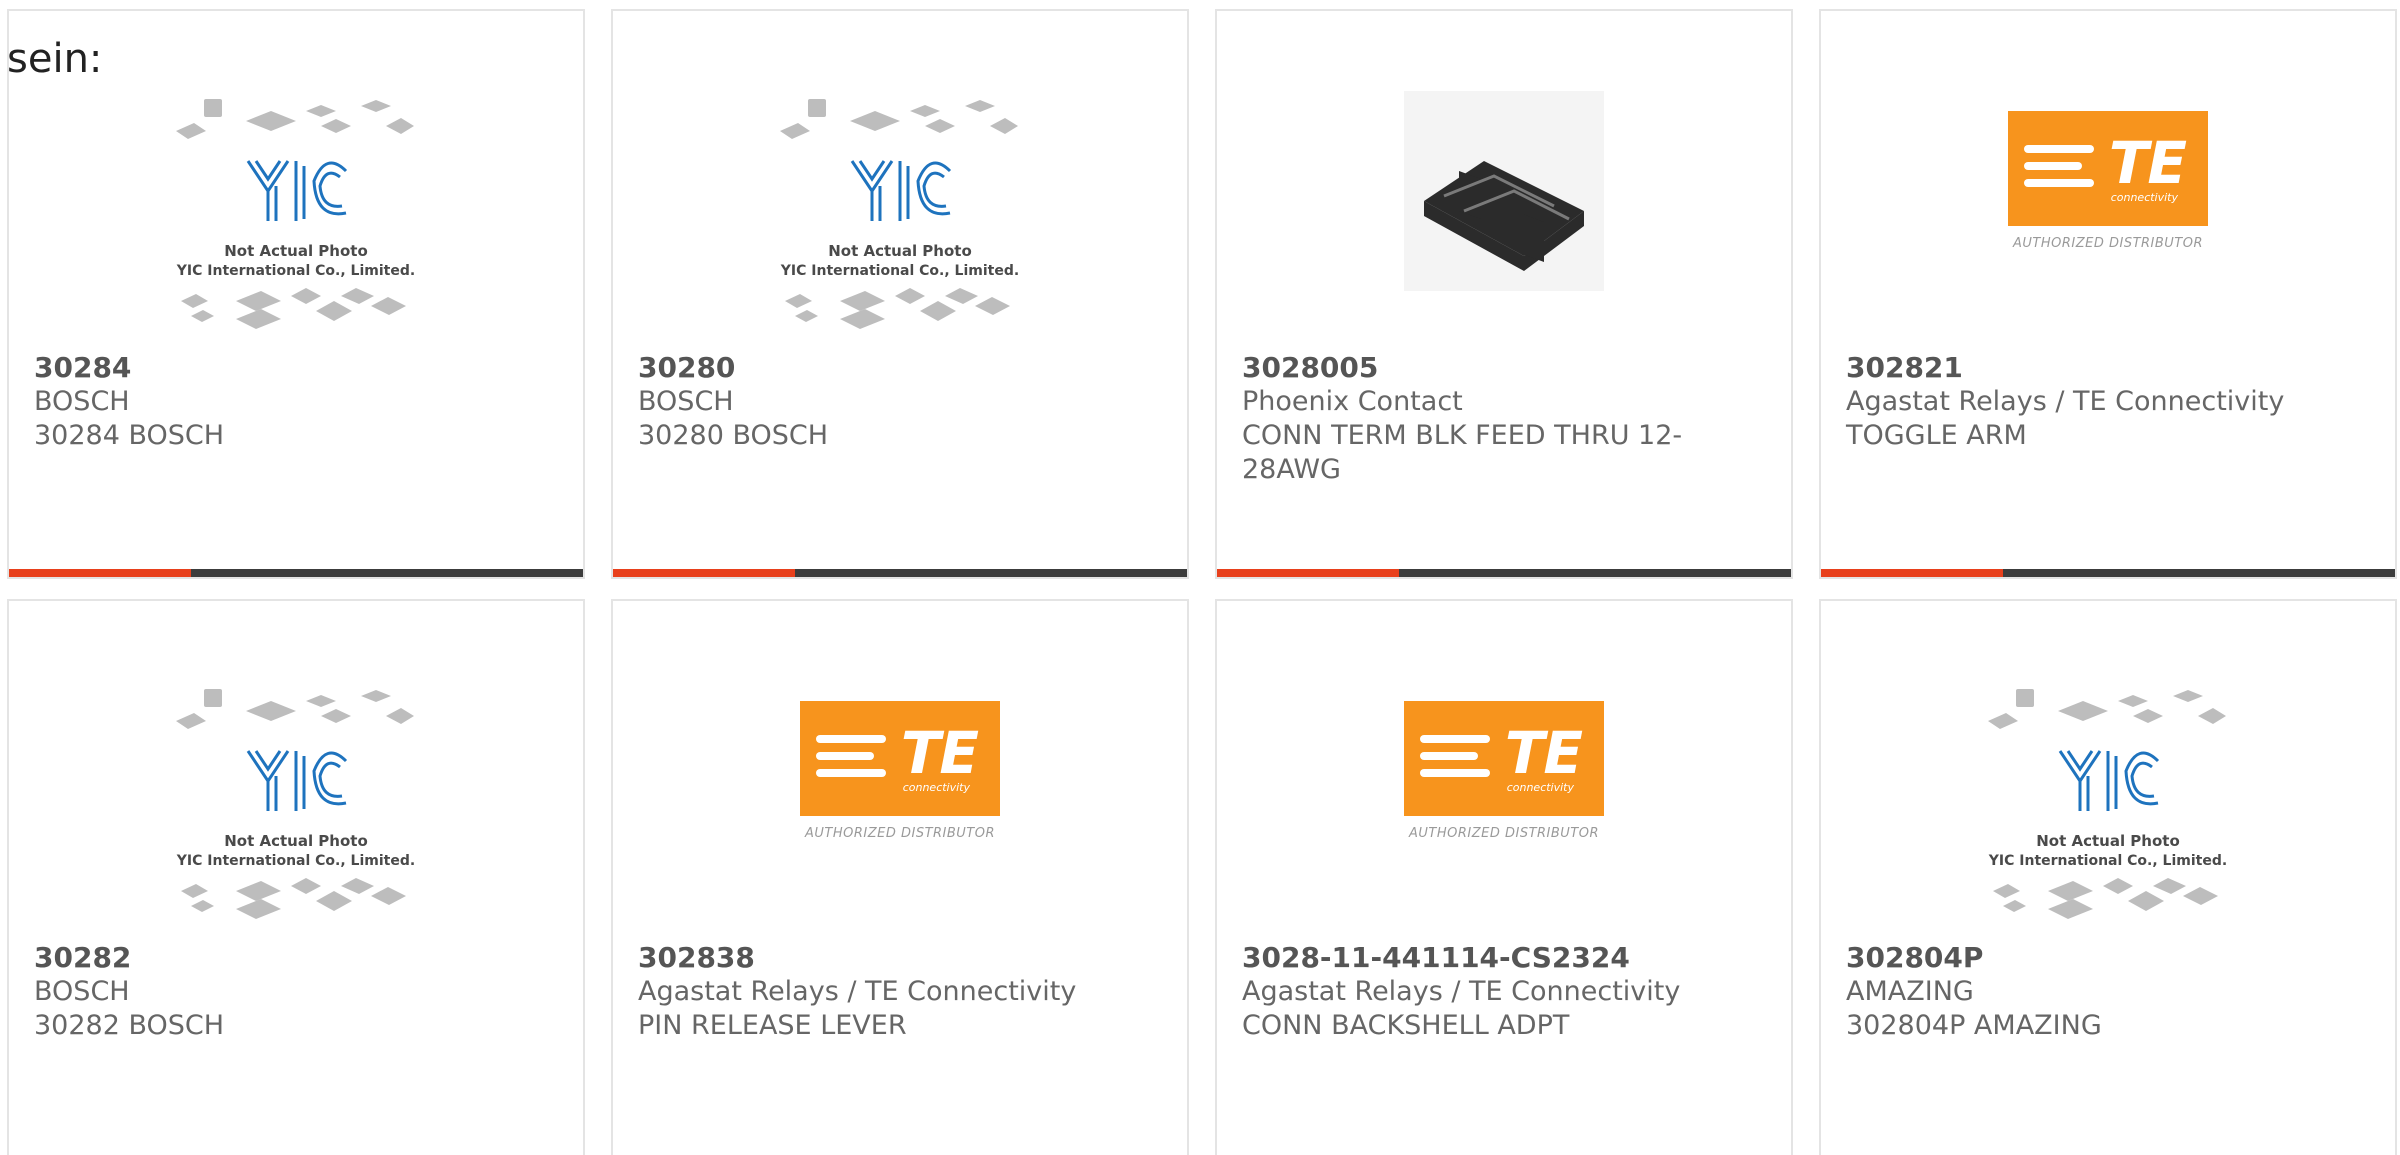 This screenshot has width=2400, height=1155. What do you see at coordinates (897, 368) in the screenshot?
I see `part-number: 30280` at bounding box center [897, 368].